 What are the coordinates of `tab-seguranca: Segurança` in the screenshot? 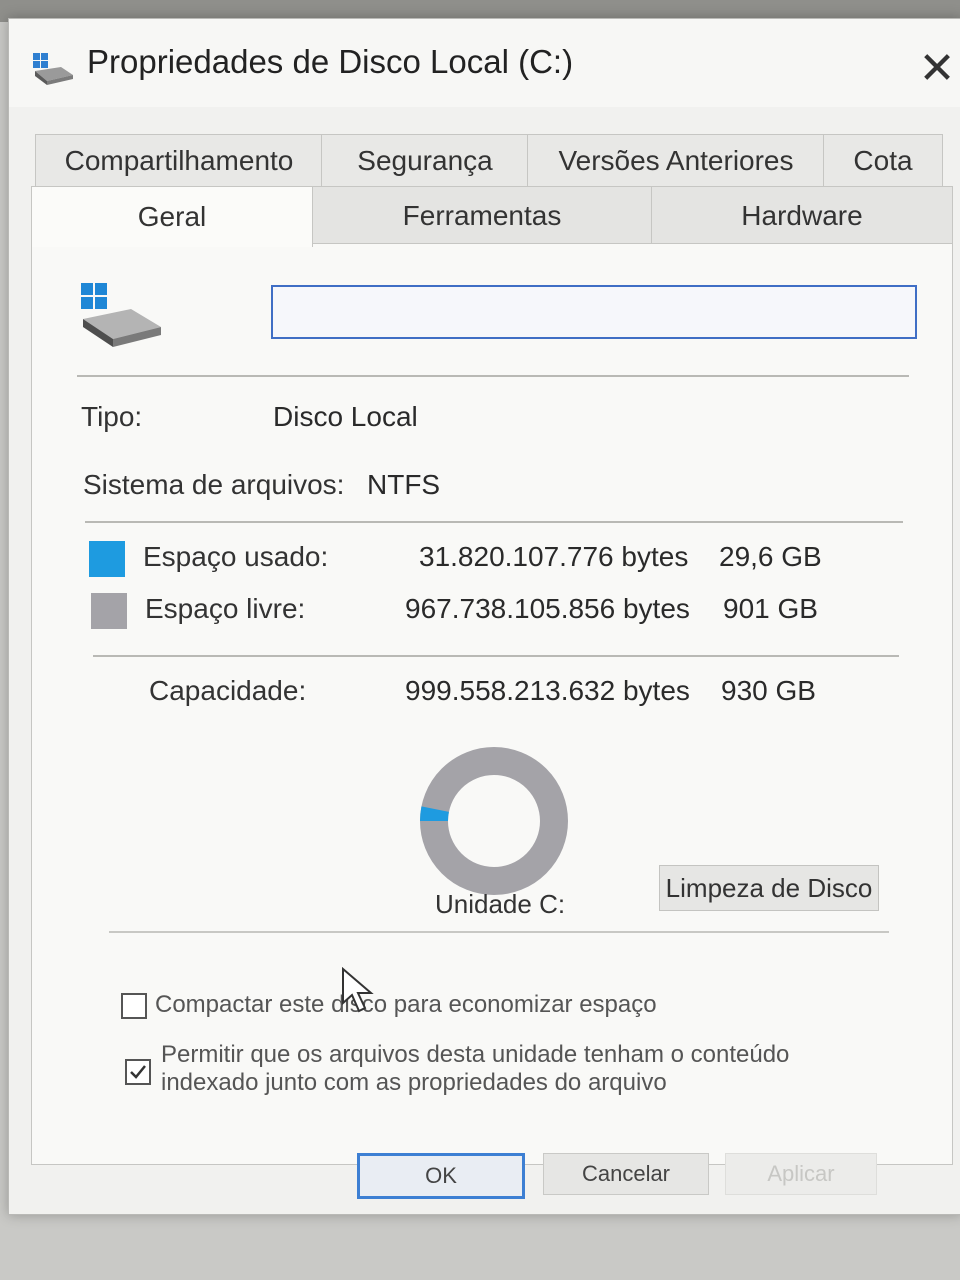 It's located at (425, 160).